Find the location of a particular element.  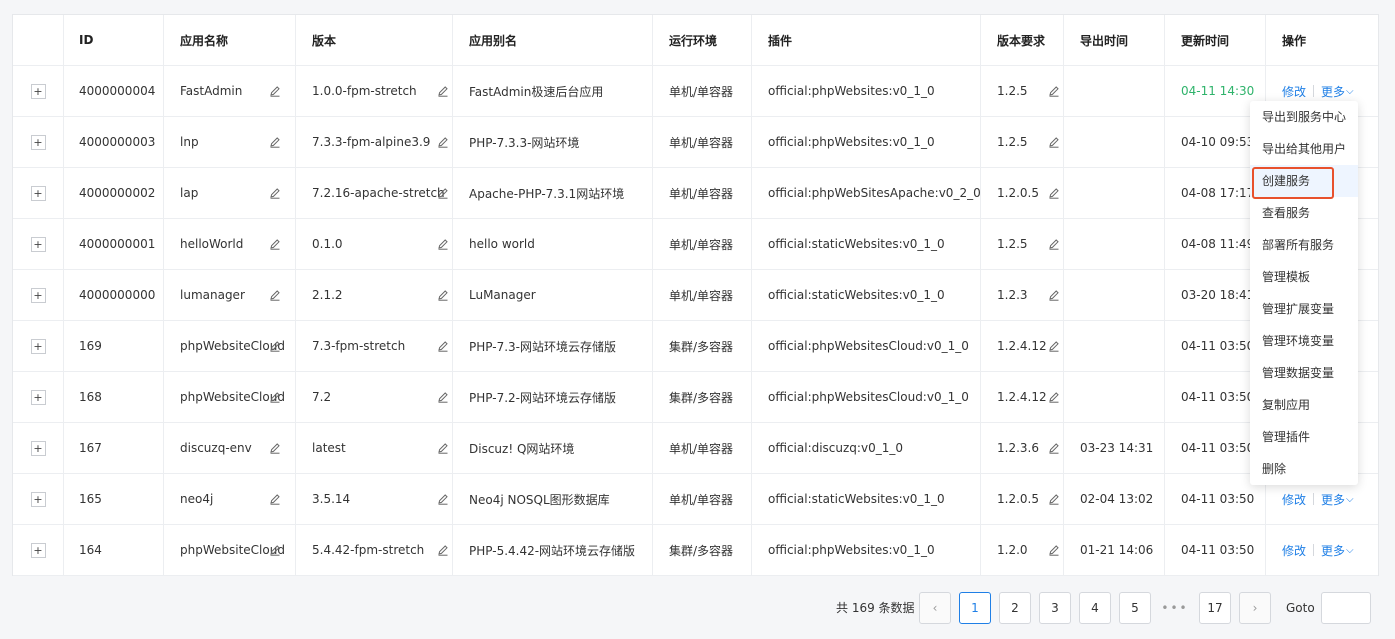

plugin-name: official:staticWebsites:v0_1_0 is located at coordinates (856, 499).